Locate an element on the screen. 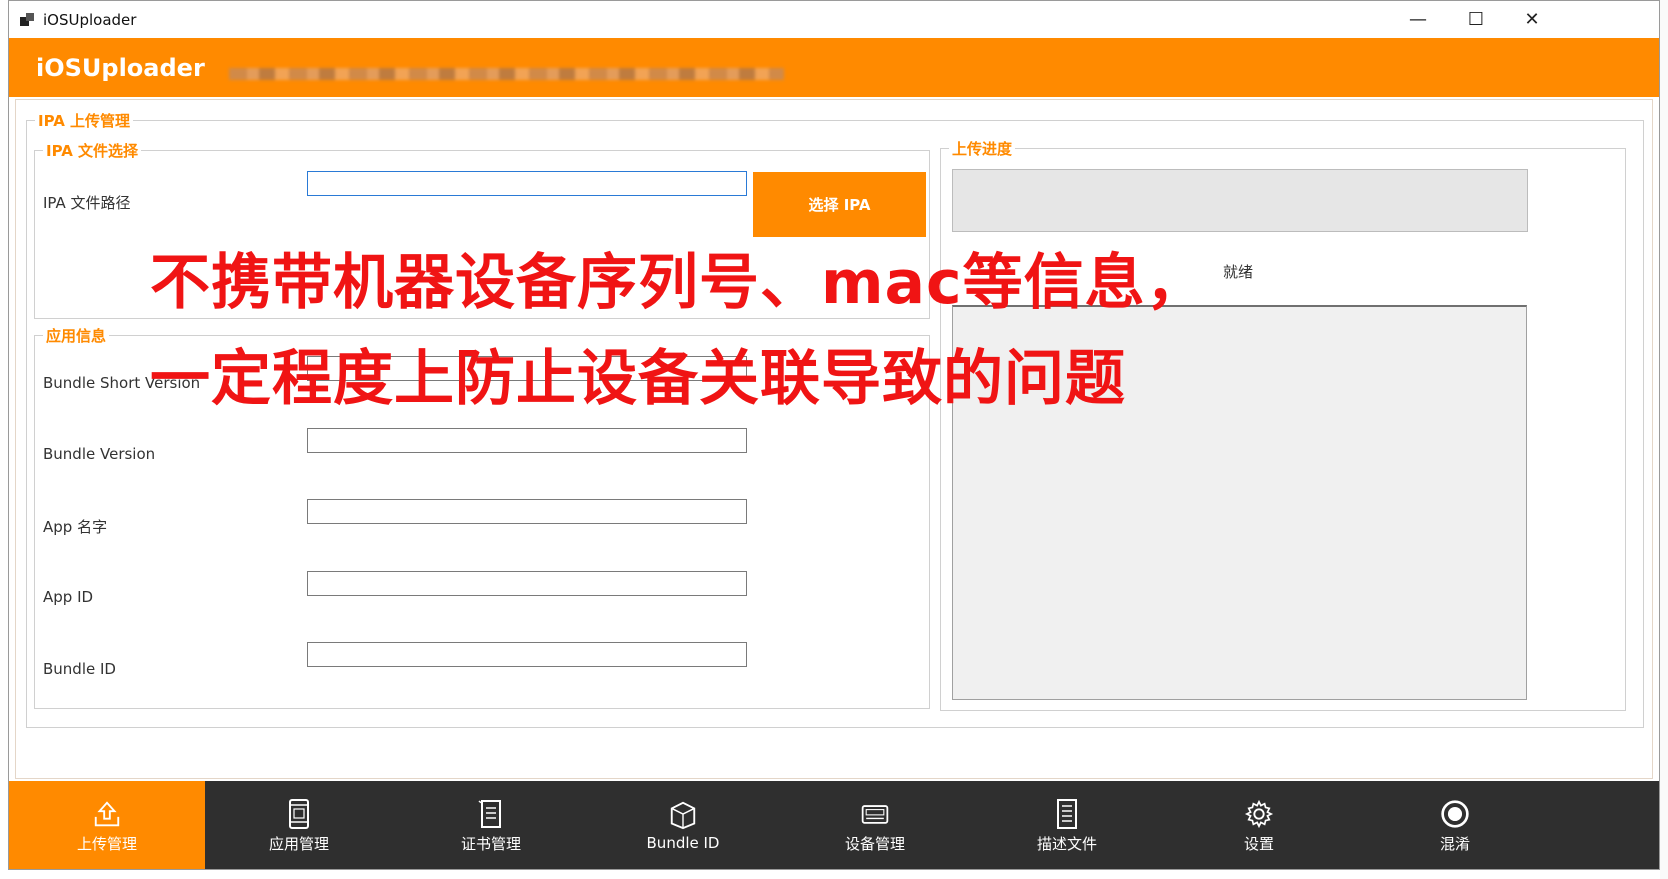 The width and height of the screenshot is (1668, 879). nav-settings: 设置 is located at coordinates (1259, 825).